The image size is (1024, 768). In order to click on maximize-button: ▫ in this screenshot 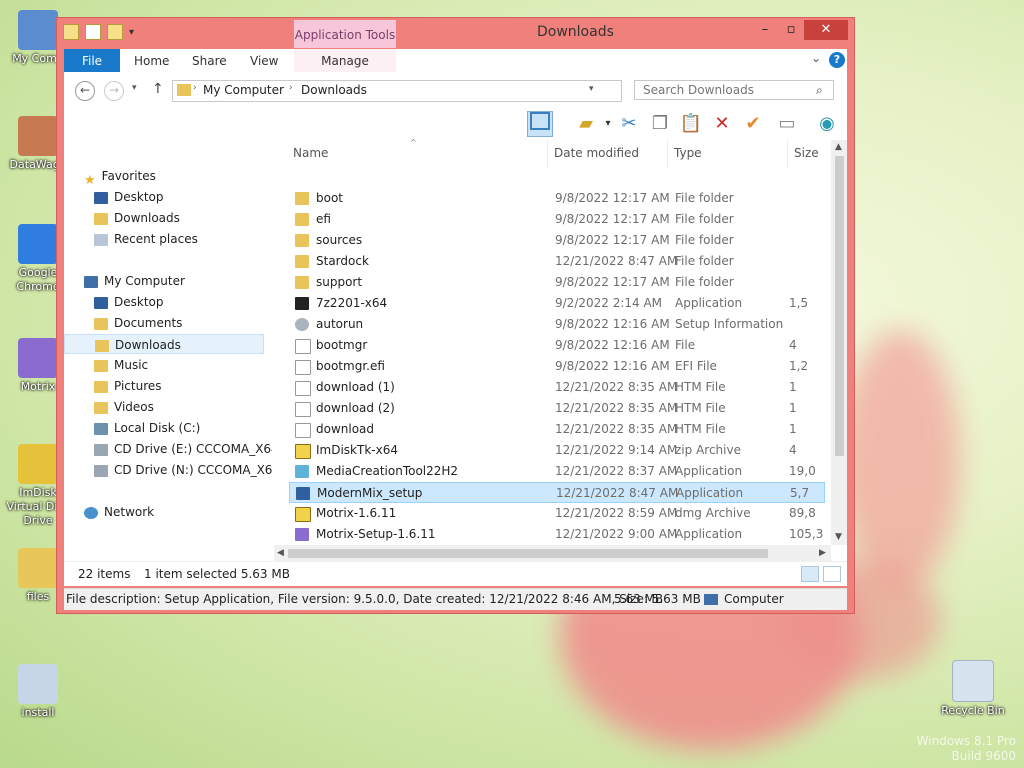, I will do `click(791, 30)`.